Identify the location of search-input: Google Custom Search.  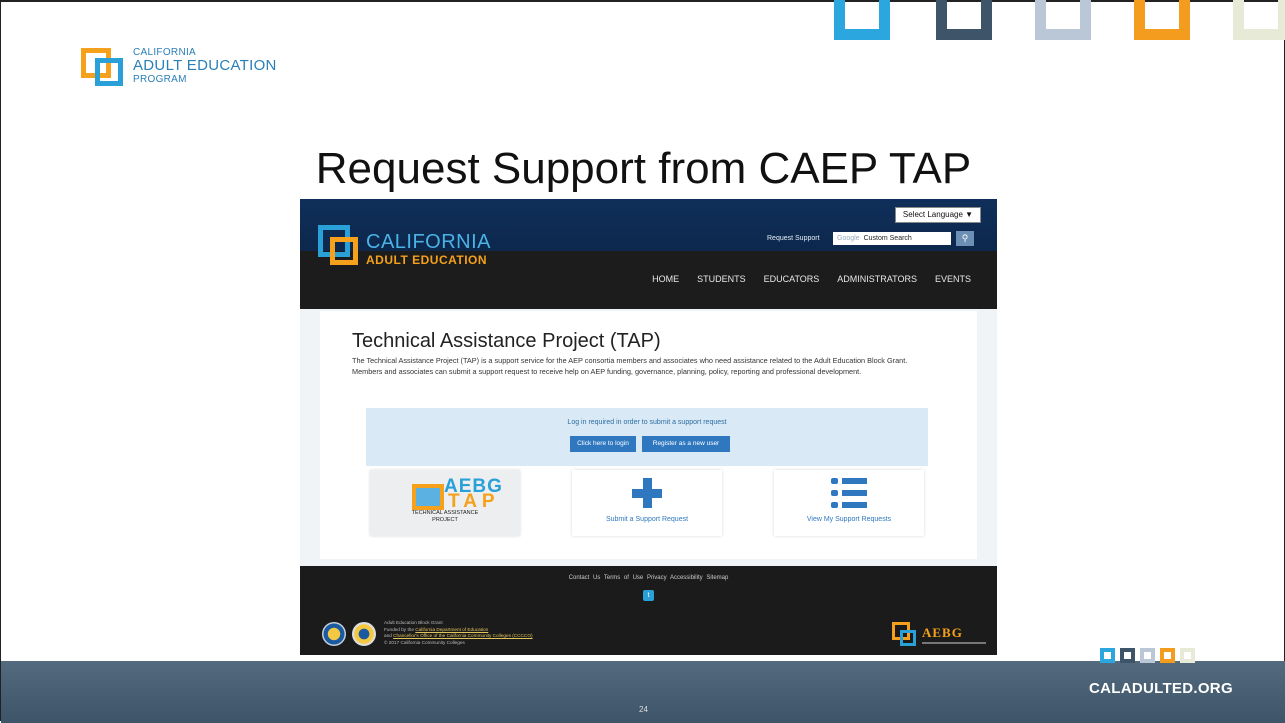
(892, 238).